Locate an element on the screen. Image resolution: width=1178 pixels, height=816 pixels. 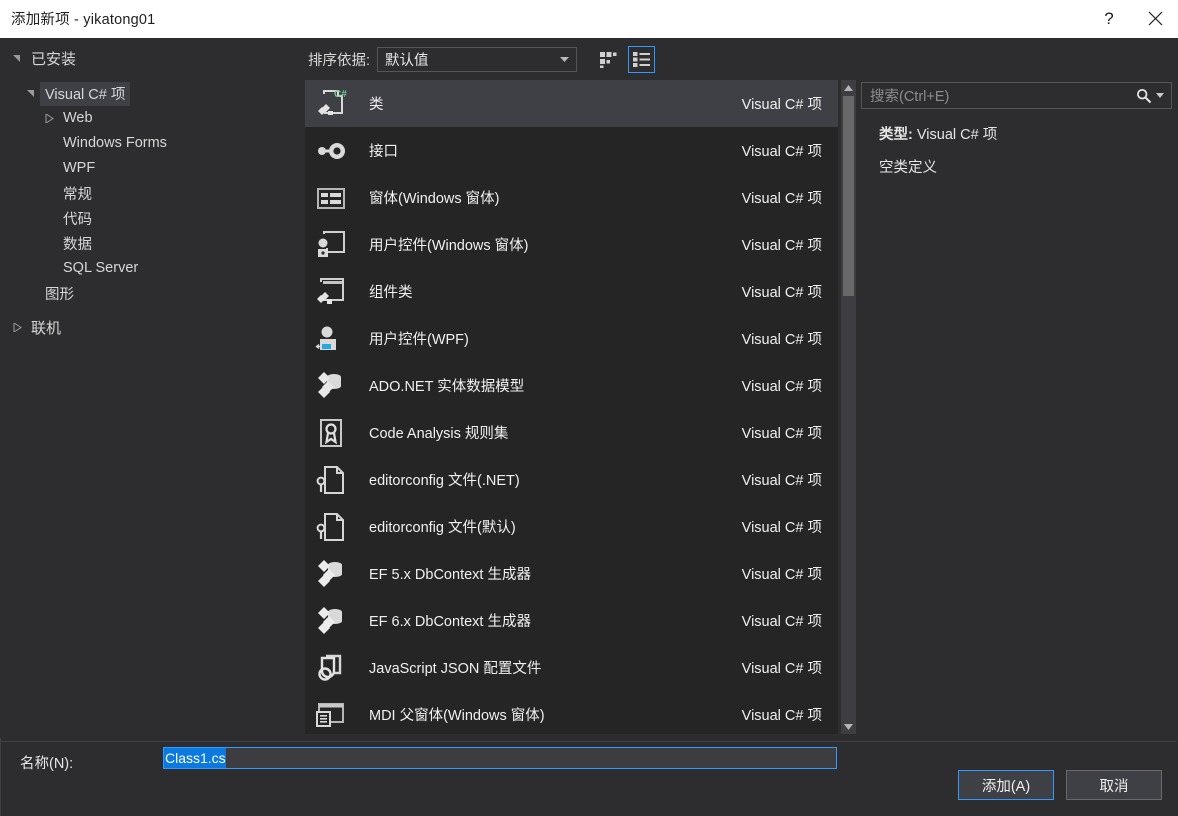
sort-toolbar: 排序依据: 默认值 is located at coordinates (578, 59).